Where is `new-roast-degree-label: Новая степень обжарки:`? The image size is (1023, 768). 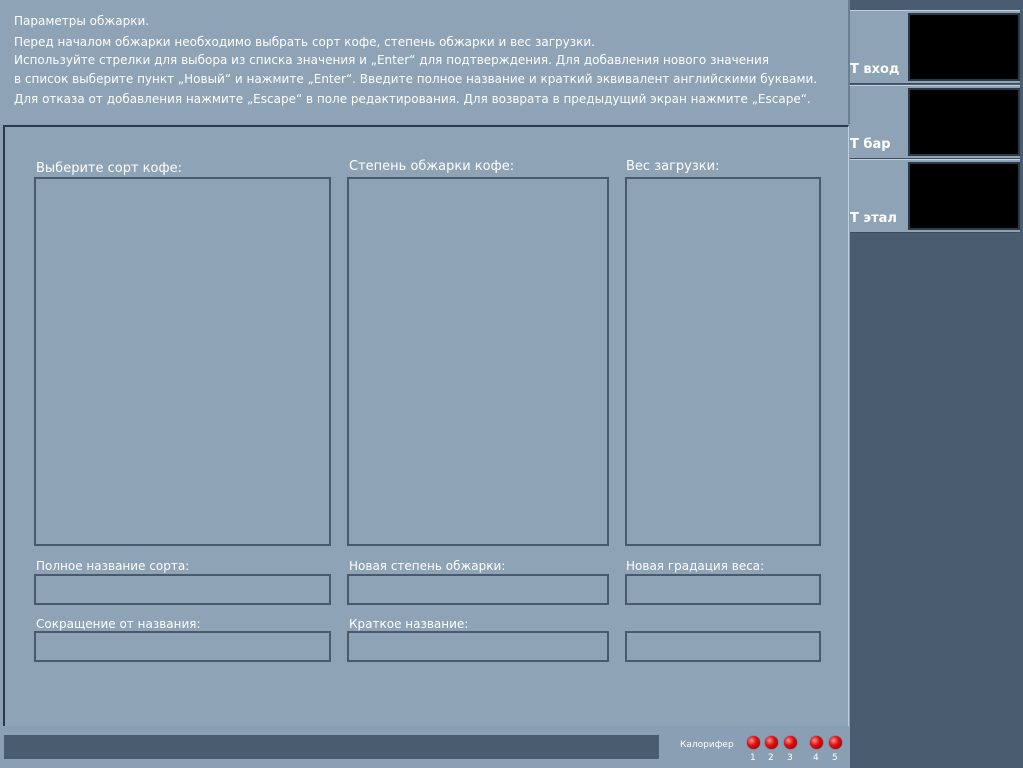
new-roast-degree-label: Новая степень обжарки: is located at coordinates (427, 566).